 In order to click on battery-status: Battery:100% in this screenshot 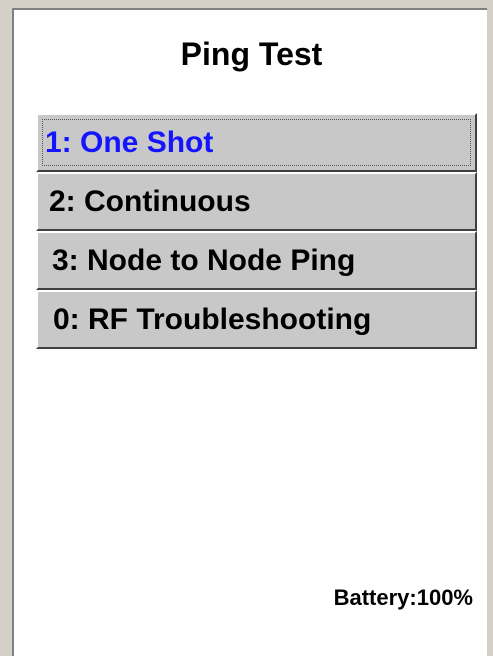, I will do `click(403, 597)`.